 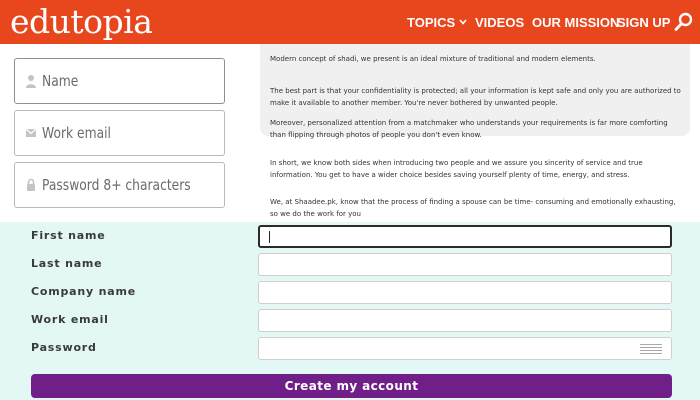 I want to click on nav-our-mission: OUR MISSION, so click(x=575, y=22).